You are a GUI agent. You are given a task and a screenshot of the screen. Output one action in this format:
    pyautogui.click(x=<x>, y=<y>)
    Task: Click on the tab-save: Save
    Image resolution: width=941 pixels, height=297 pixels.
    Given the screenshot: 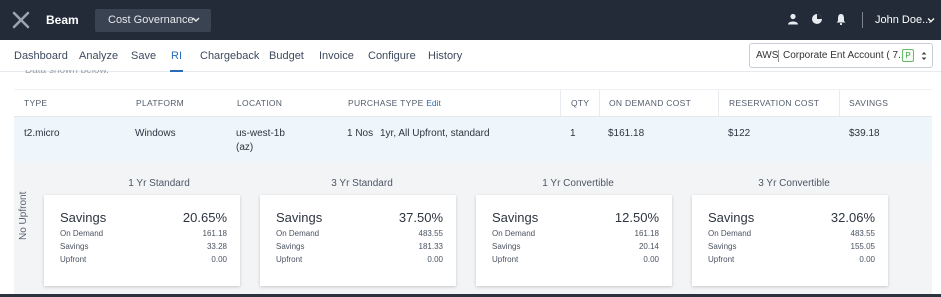 What is the action you would take?
    pyautogui.click(x=143, y=56)
    